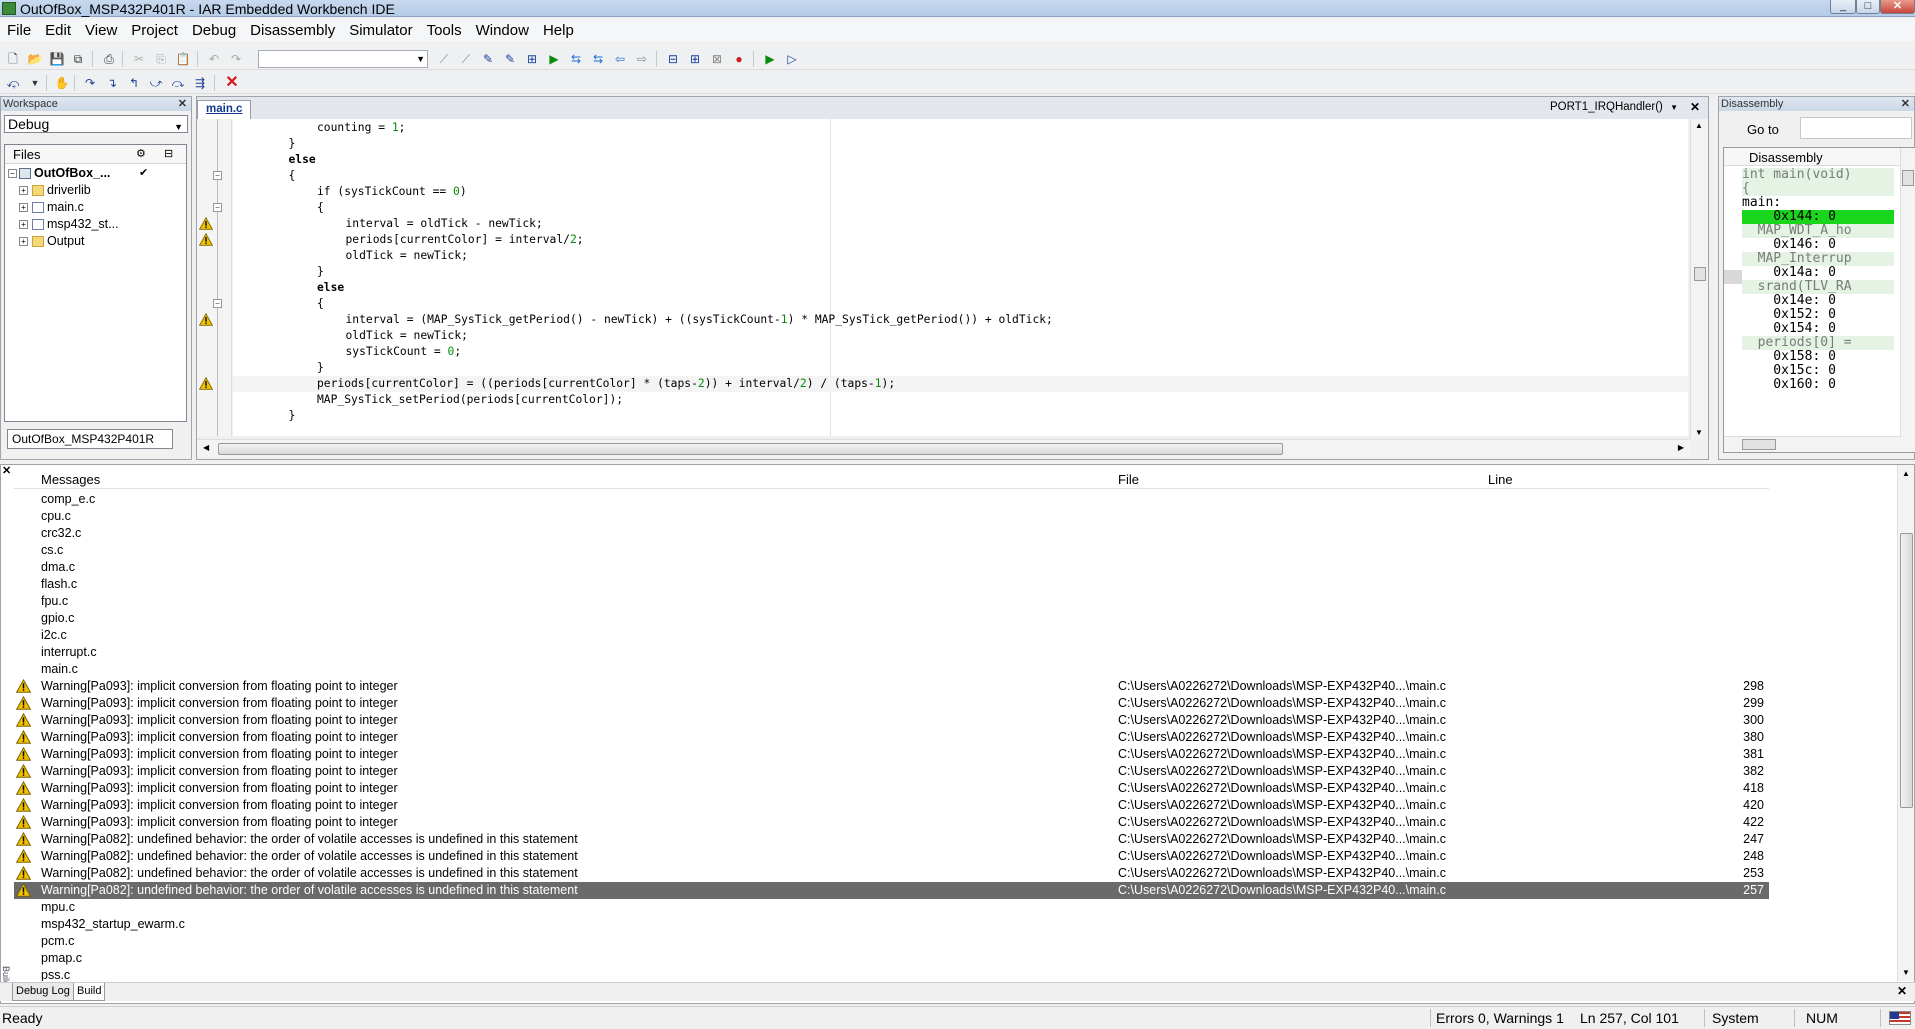 The image size is (1915, 1029). What do you see at coordinates (891, 584) in the screenshot?
I see `message-row: flash.c` at bounding box center [891, 584].